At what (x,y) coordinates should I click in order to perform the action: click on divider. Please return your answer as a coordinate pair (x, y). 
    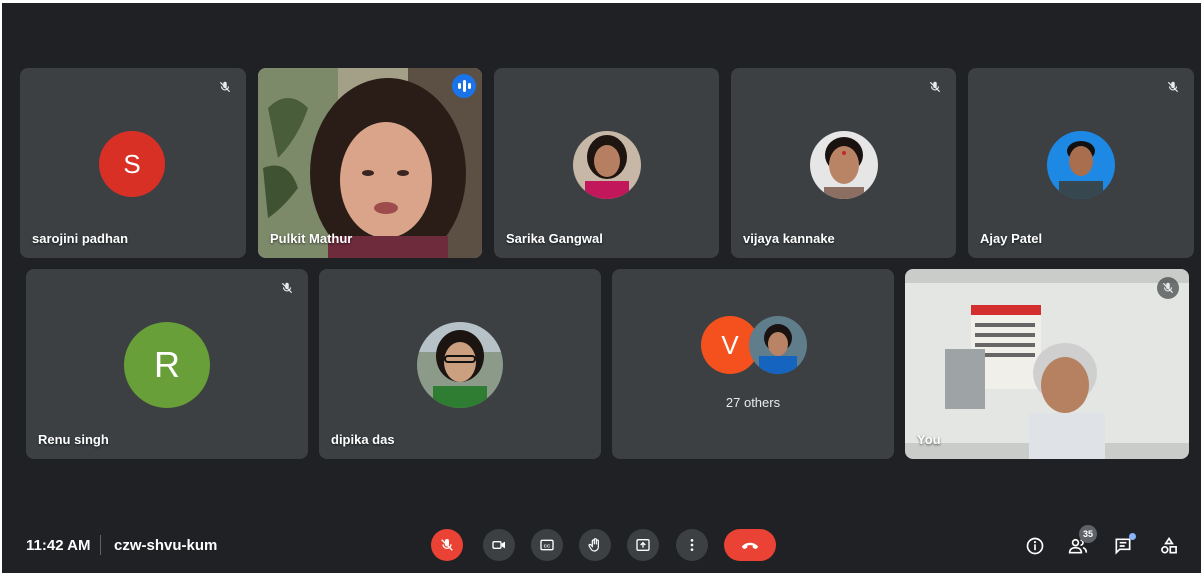
    Looking at the image, I should click on (100, 545).